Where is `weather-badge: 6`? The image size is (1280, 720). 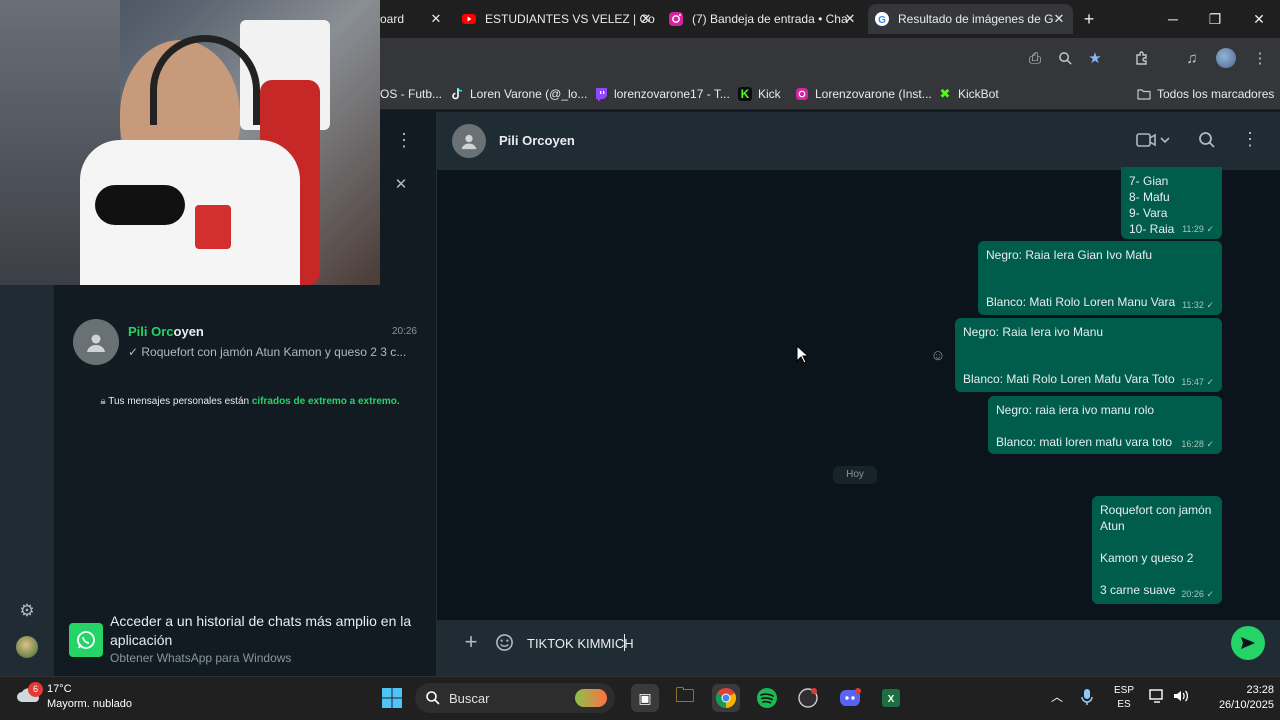
weather-badge: 6 is located at coordinates (35, 689).